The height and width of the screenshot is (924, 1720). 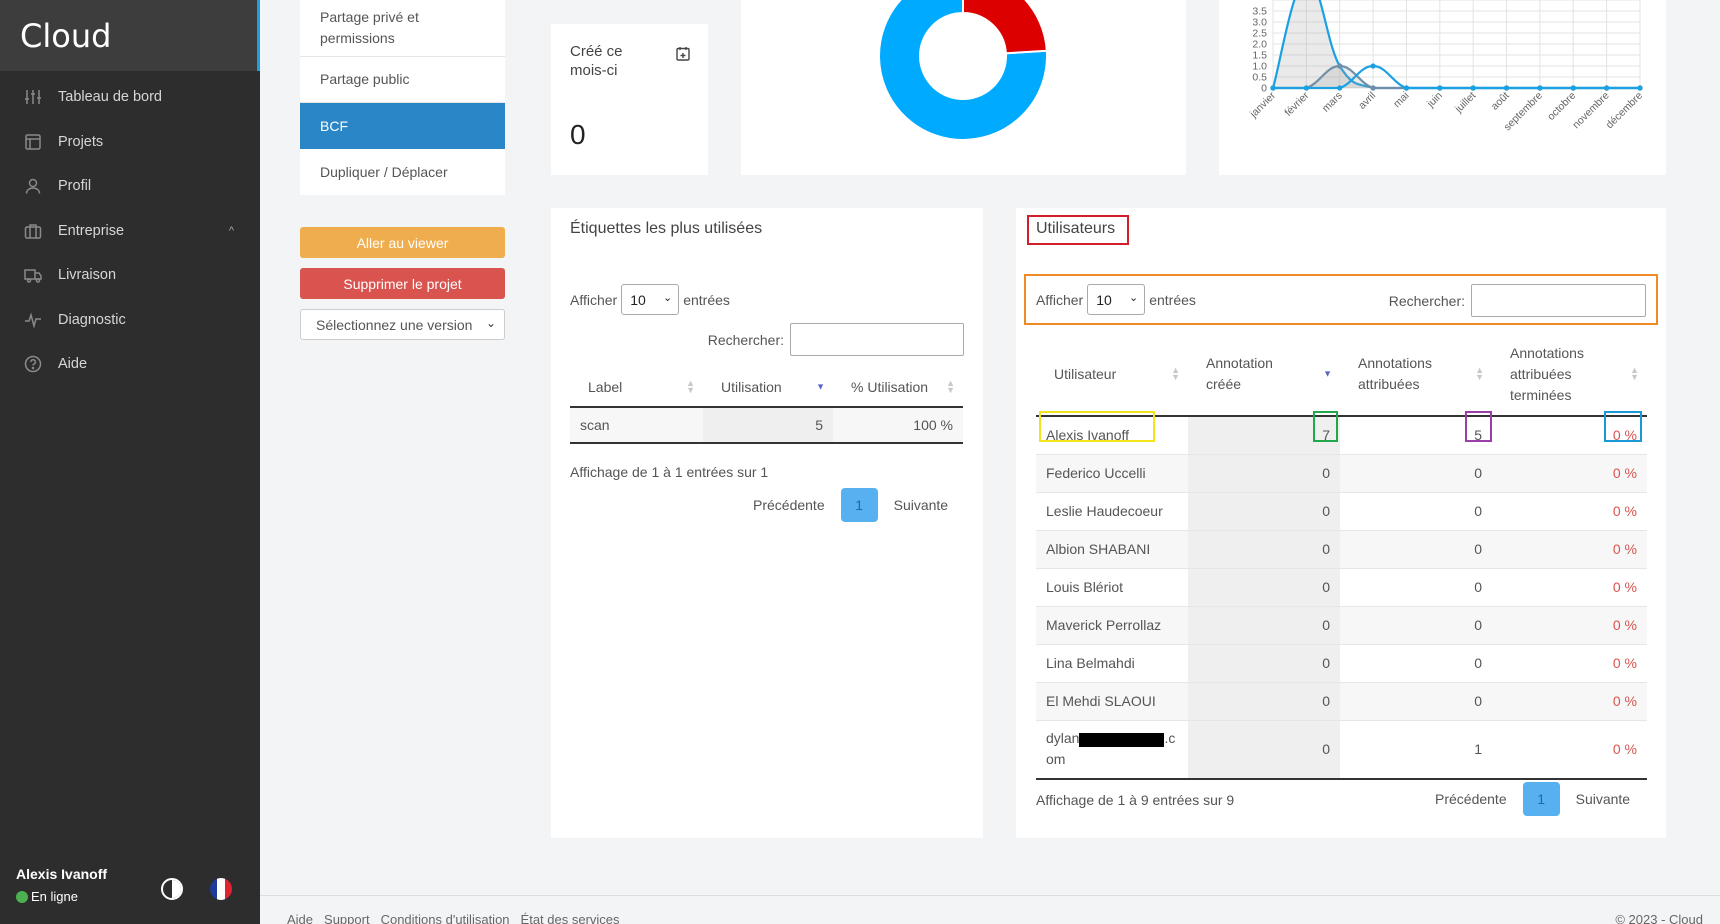 What do you see at coordinates (221, 889) in the screenshot?
I see `french-flag-icon` at bounding box center [221, 889].